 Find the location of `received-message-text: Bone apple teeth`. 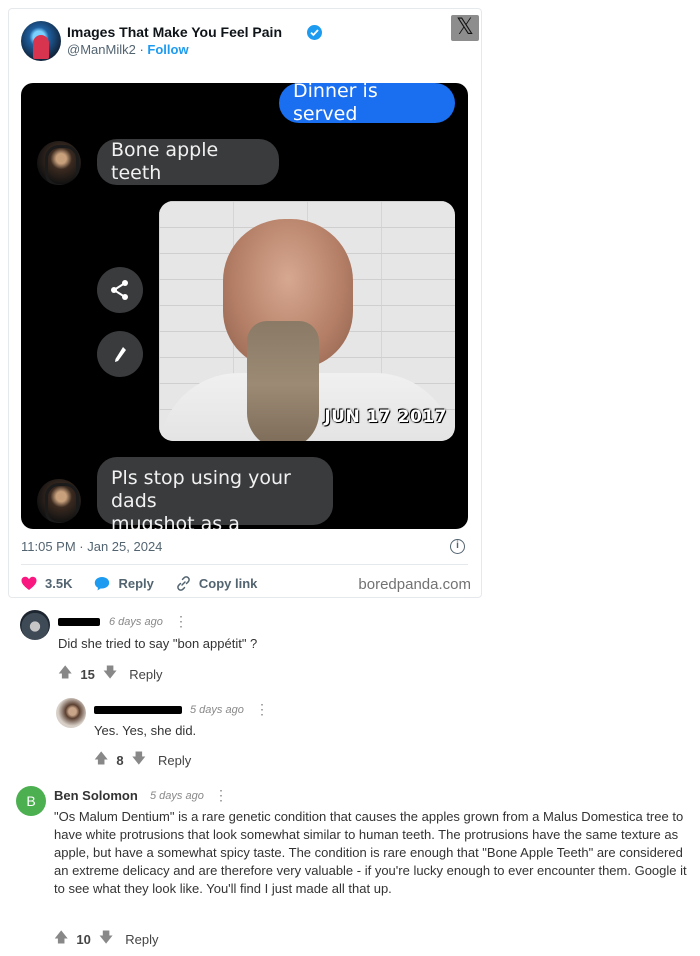

received-message-text: Bone apple teeth is located at coordinates (165, 161).